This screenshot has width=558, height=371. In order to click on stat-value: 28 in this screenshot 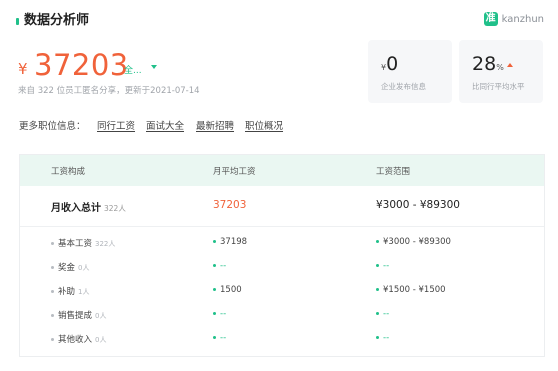, I will do `click(484, 64)`.